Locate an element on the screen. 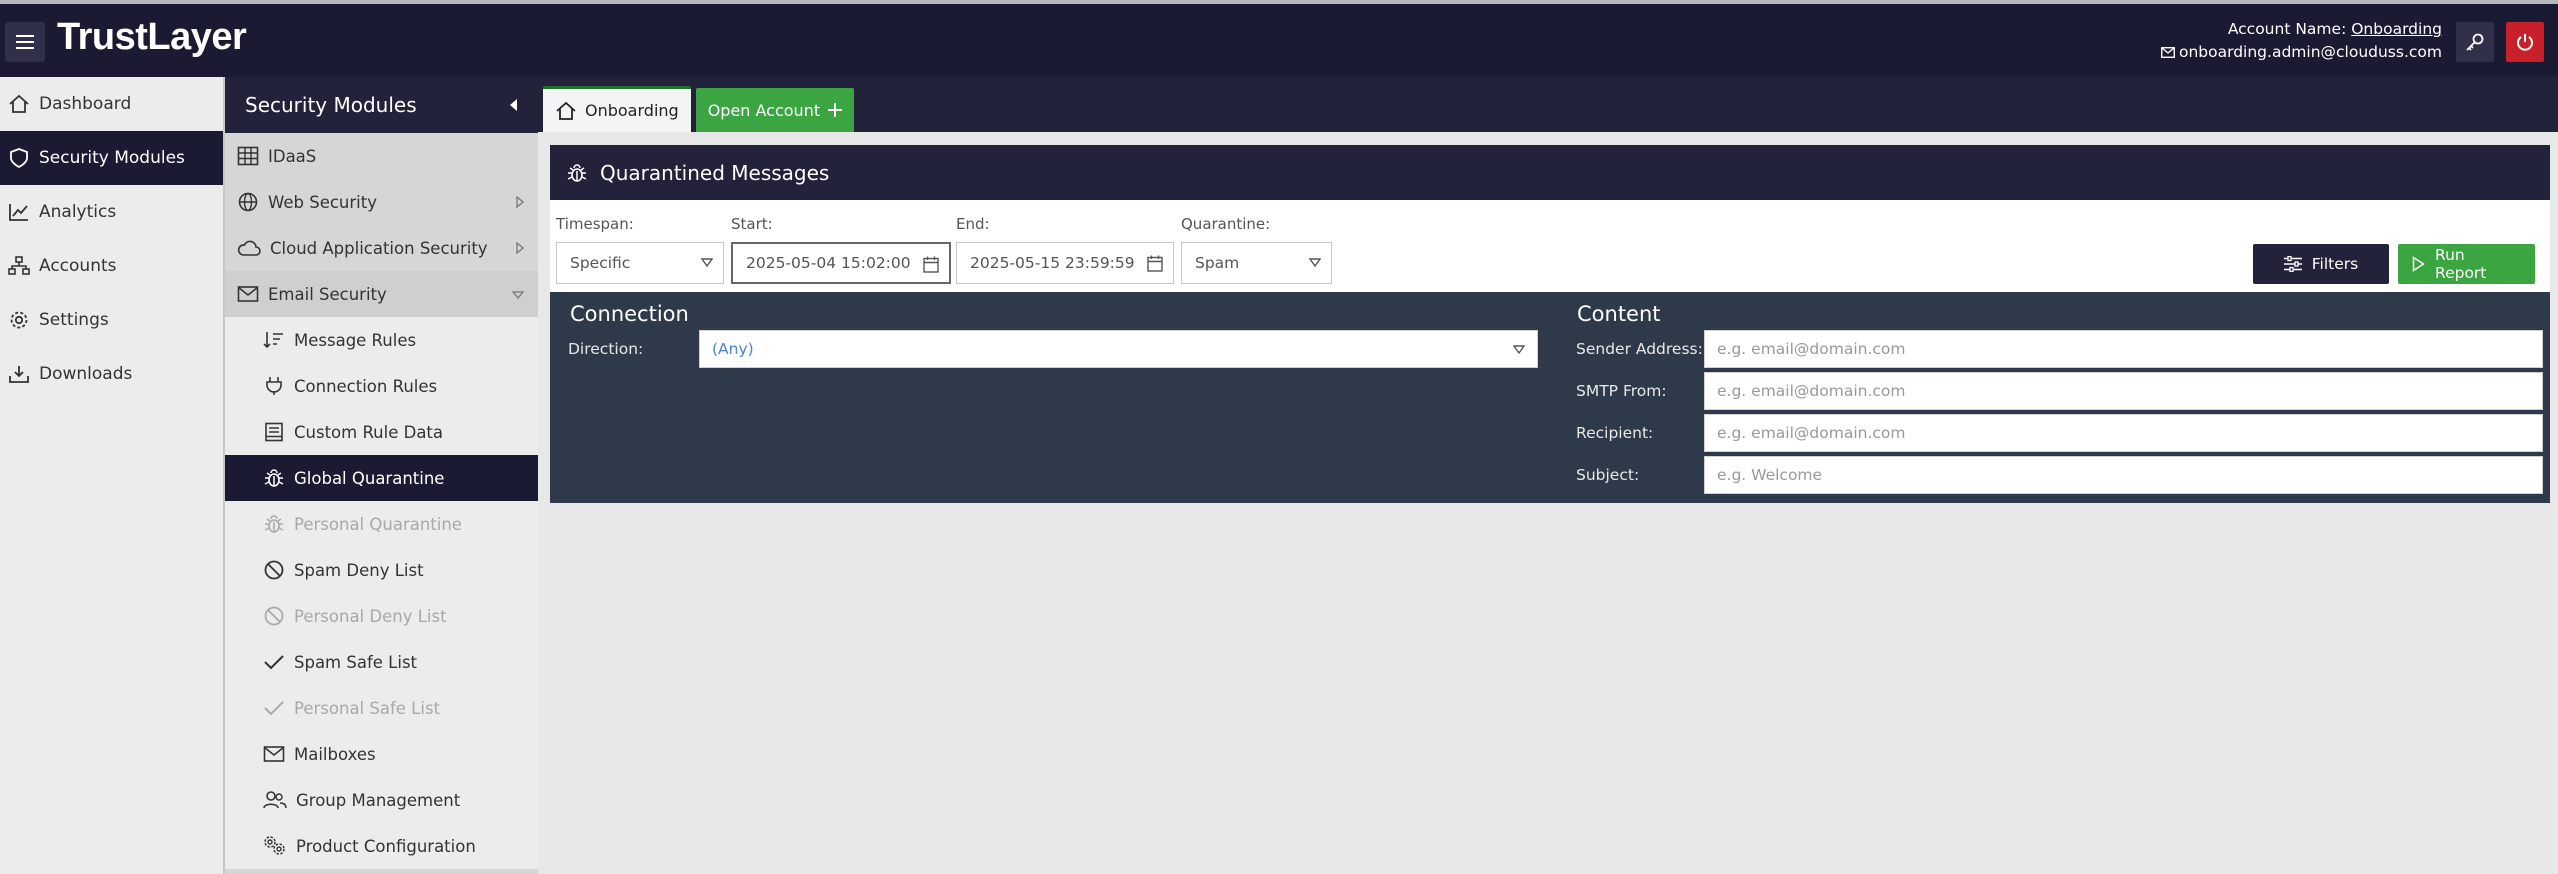  sidebar-item-settings: Settings is located at coordinates (111, 320).